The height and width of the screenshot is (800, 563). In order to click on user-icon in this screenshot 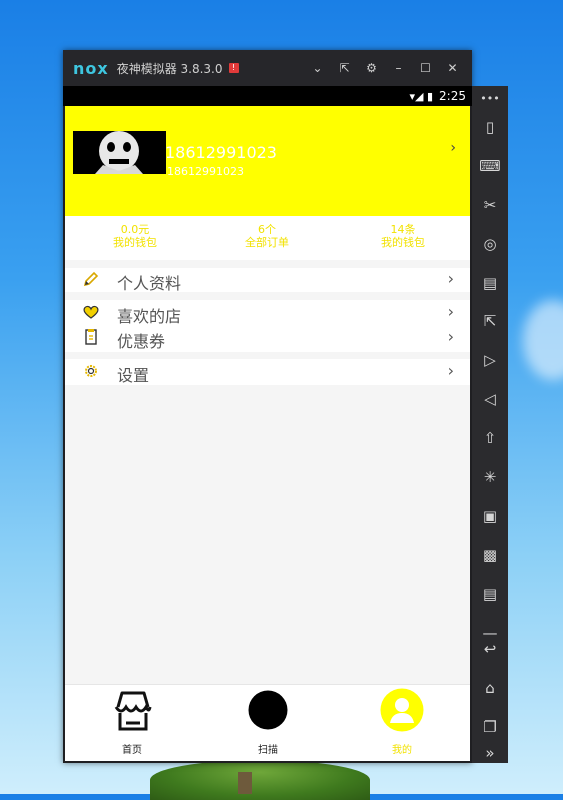, I will do `click(402, 710)`.